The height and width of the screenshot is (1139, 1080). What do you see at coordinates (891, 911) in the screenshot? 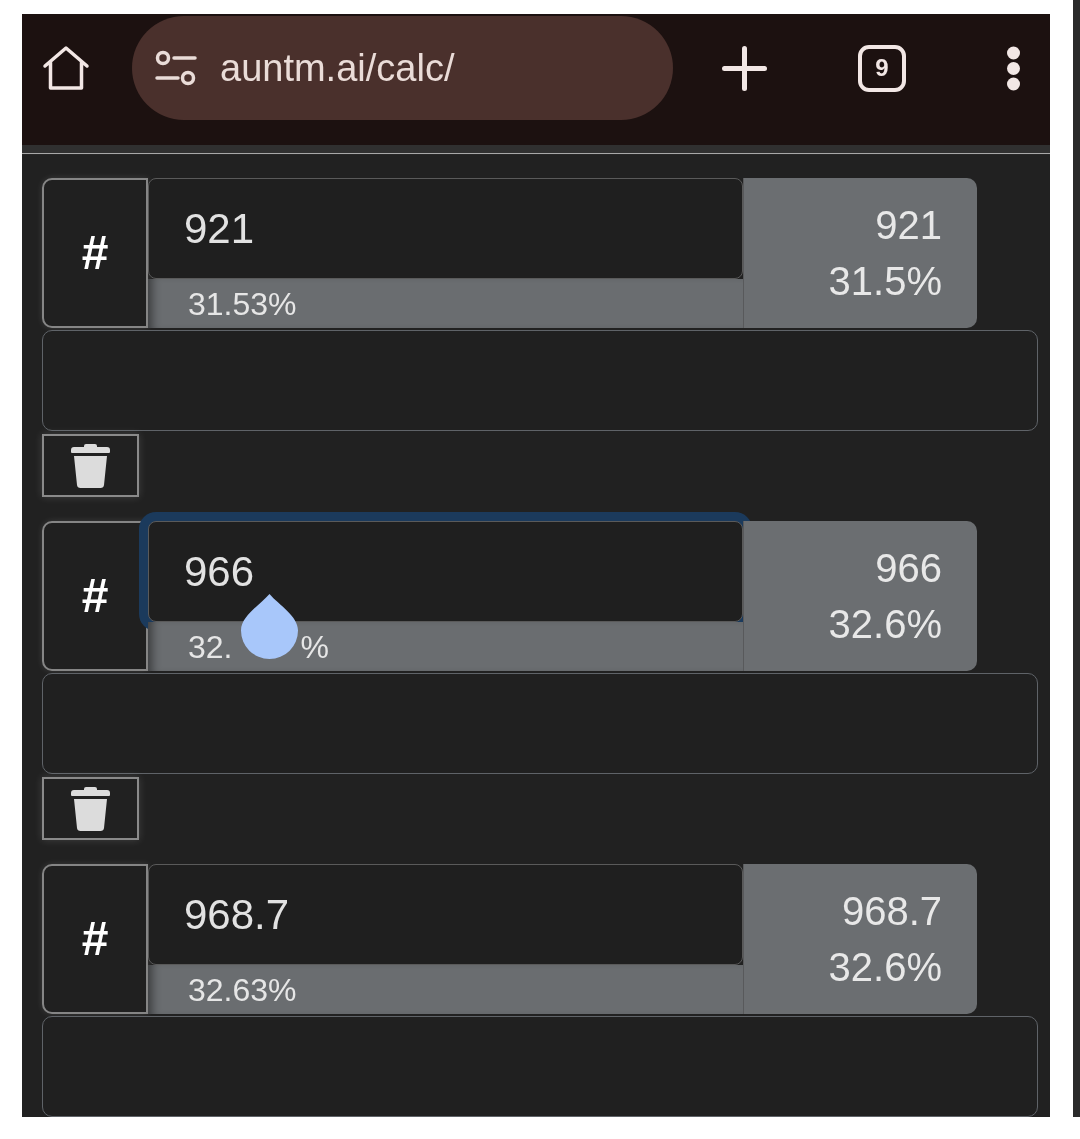
I see `result-value: 968.7` at bounding box center [891, 911].